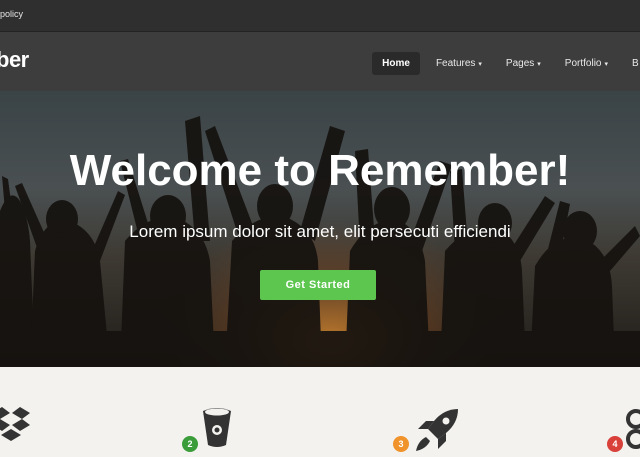  I want to click on nav-label: Pages, so click(520, 63).